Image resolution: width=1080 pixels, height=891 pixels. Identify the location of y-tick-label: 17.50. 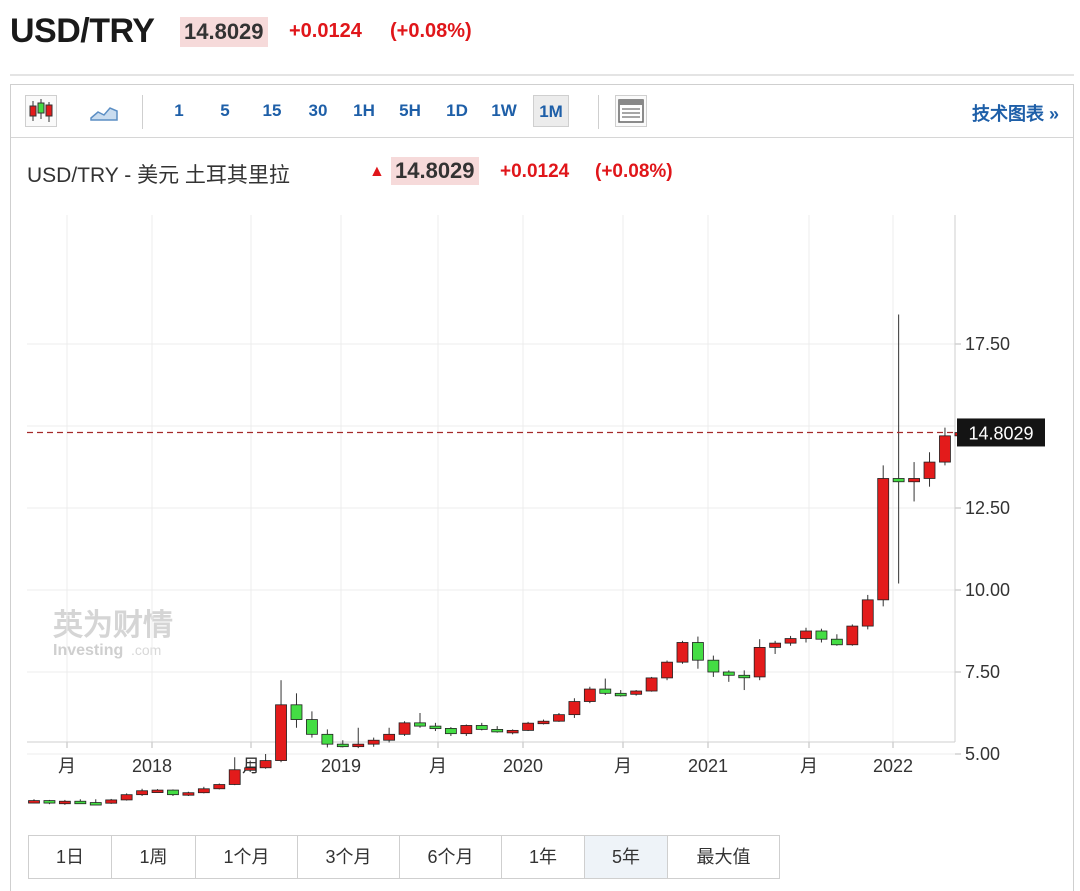
(987, 344).